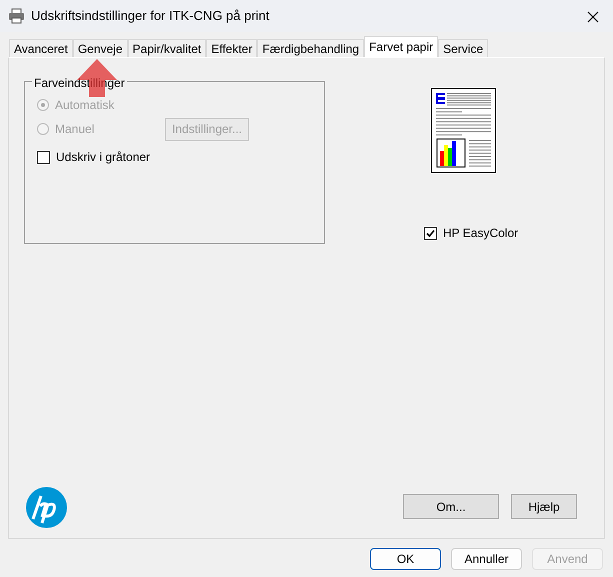 This screenshot has height=577, width=613. I want to click on tab: Papir/kvalitet, so click(167, 48).